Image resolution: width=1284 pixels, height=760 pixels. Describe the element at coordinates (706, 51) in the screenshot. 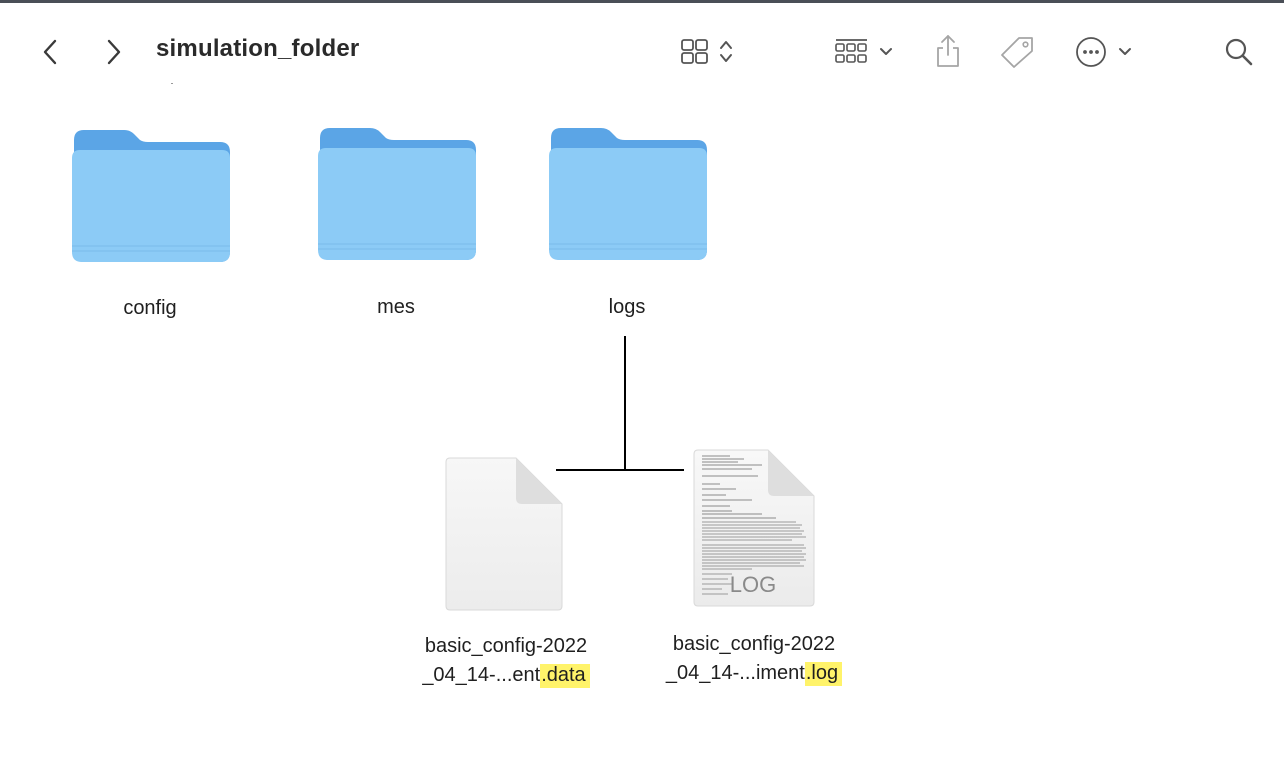

I see `grid-view-icon` at that location.